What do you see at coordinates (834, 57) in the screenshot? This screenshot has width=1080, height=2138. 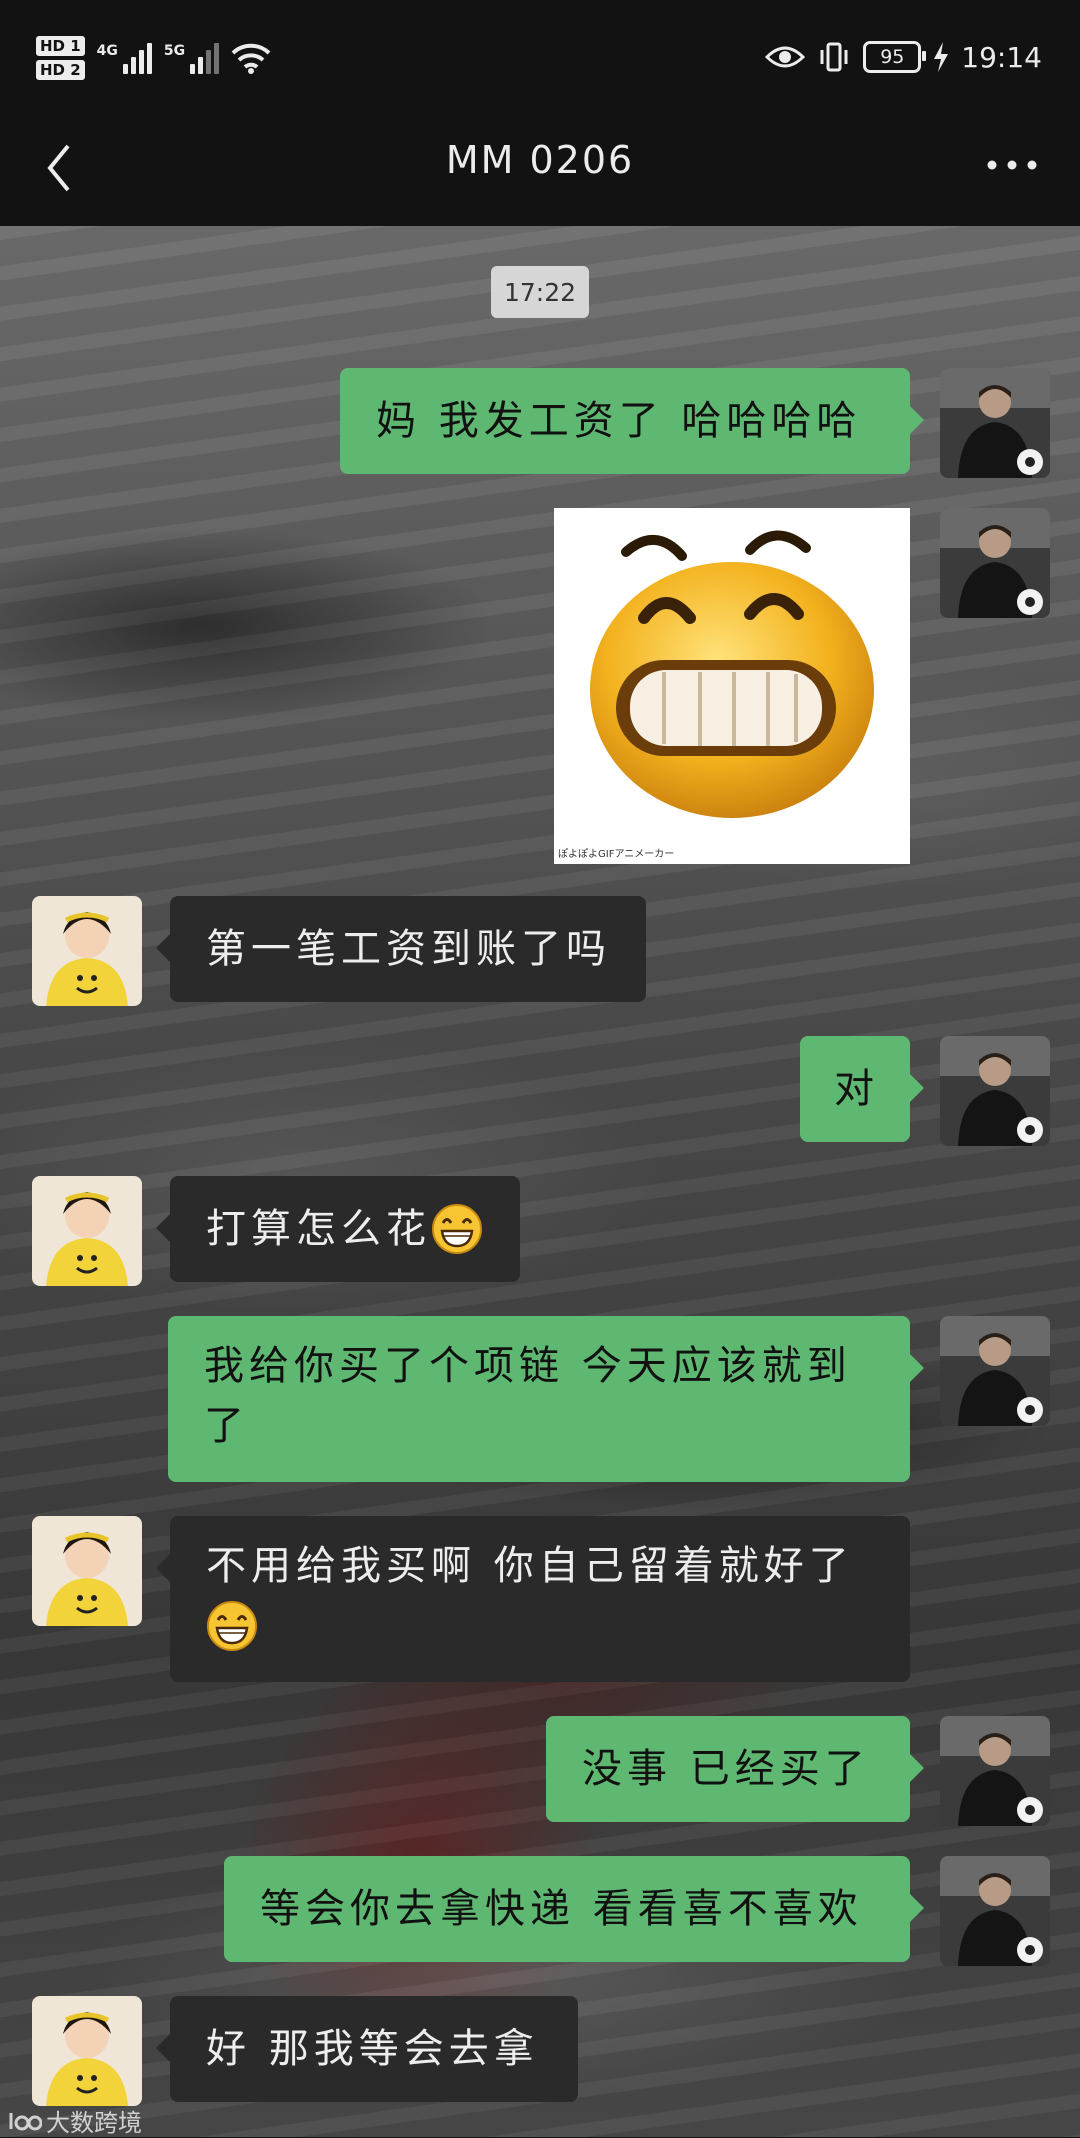 I see `vibrate-icon` at bounding box center [834, 57].